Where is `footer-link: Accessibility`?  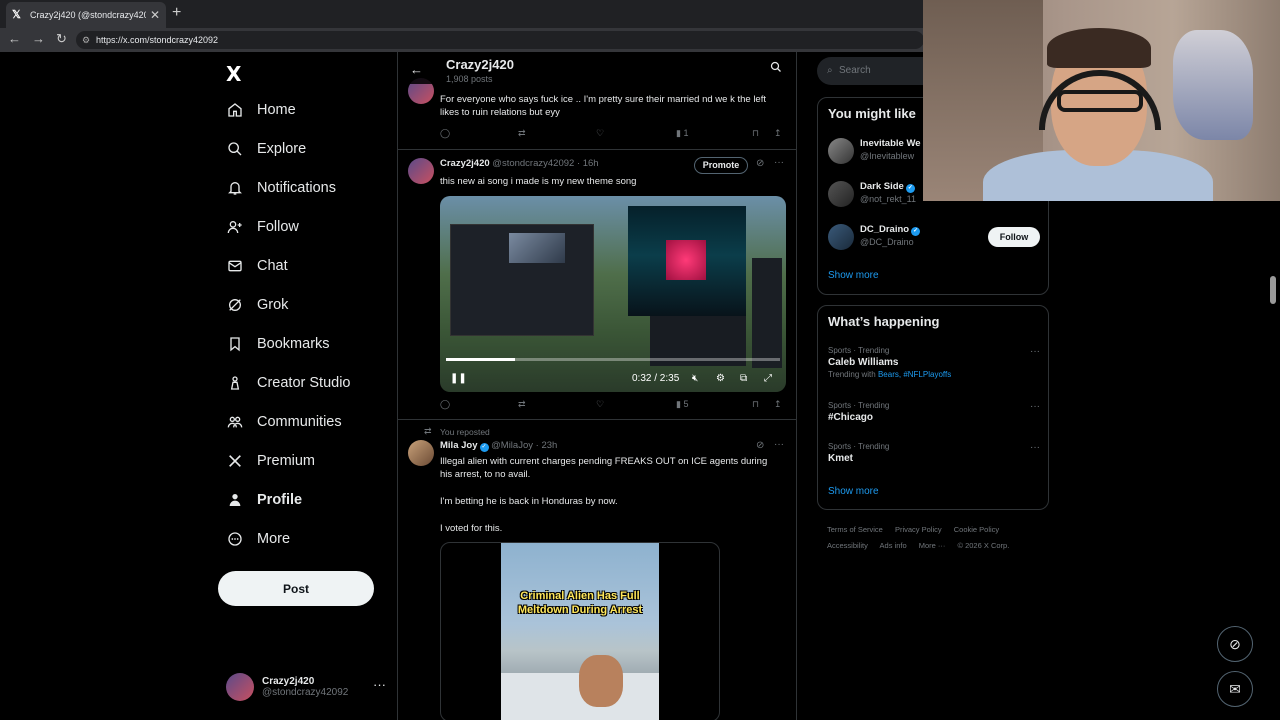
footer-link: Accessibility is located at coordinates (847, 545).